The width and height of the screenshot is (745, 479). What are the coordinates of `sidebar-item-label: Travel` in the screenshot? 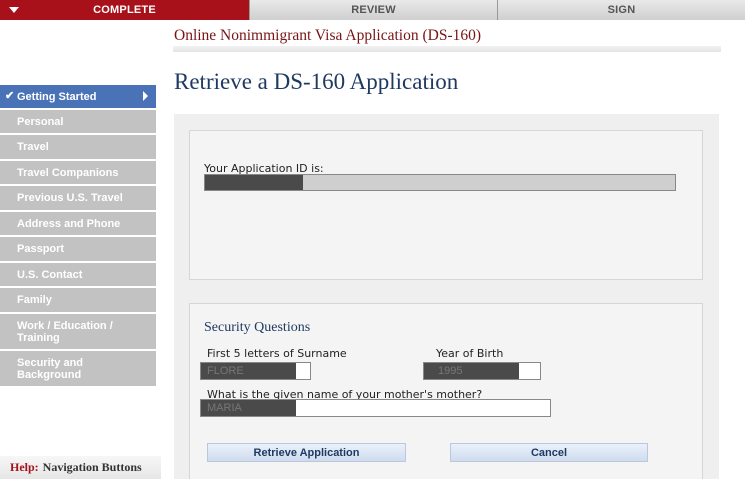 It's located at (33, 147).